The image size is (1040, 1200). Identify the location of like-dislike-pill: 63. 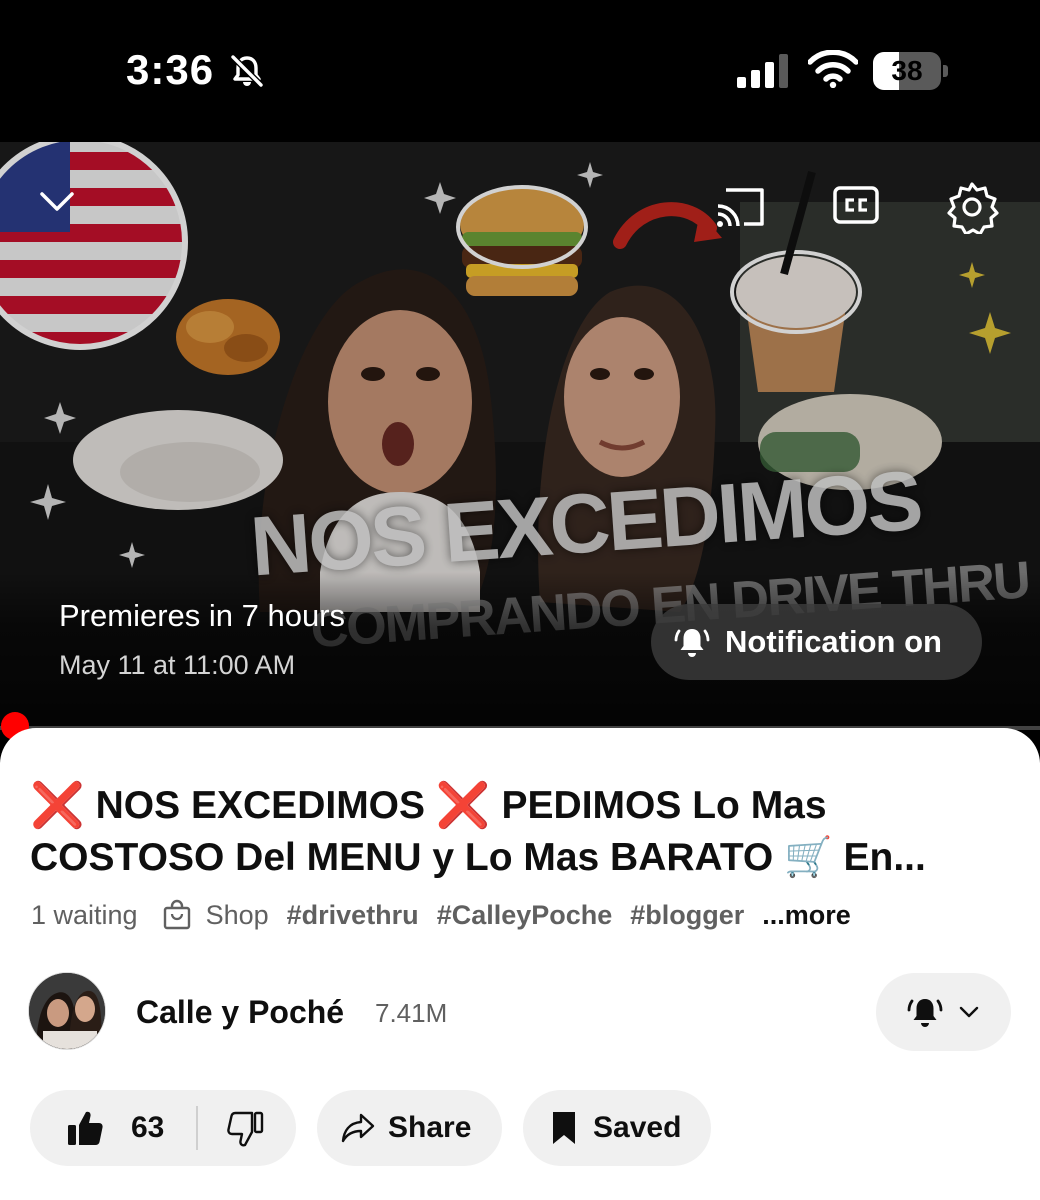
(163, 1128).